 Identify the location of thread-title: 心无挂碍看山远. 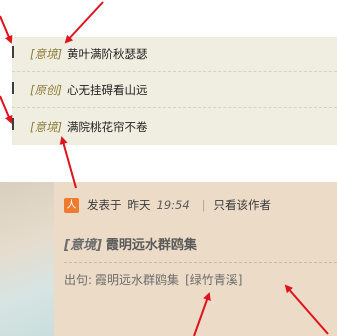
(107, 90).